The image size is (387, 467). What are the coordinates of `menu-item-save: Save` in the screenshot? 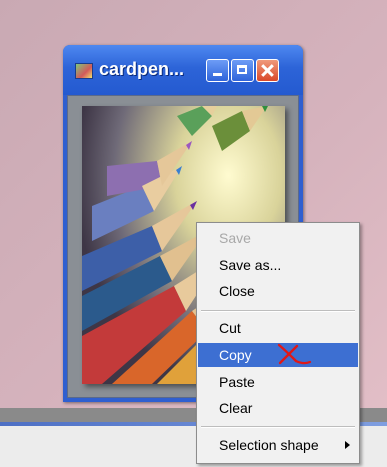 It's located at (235, 238).